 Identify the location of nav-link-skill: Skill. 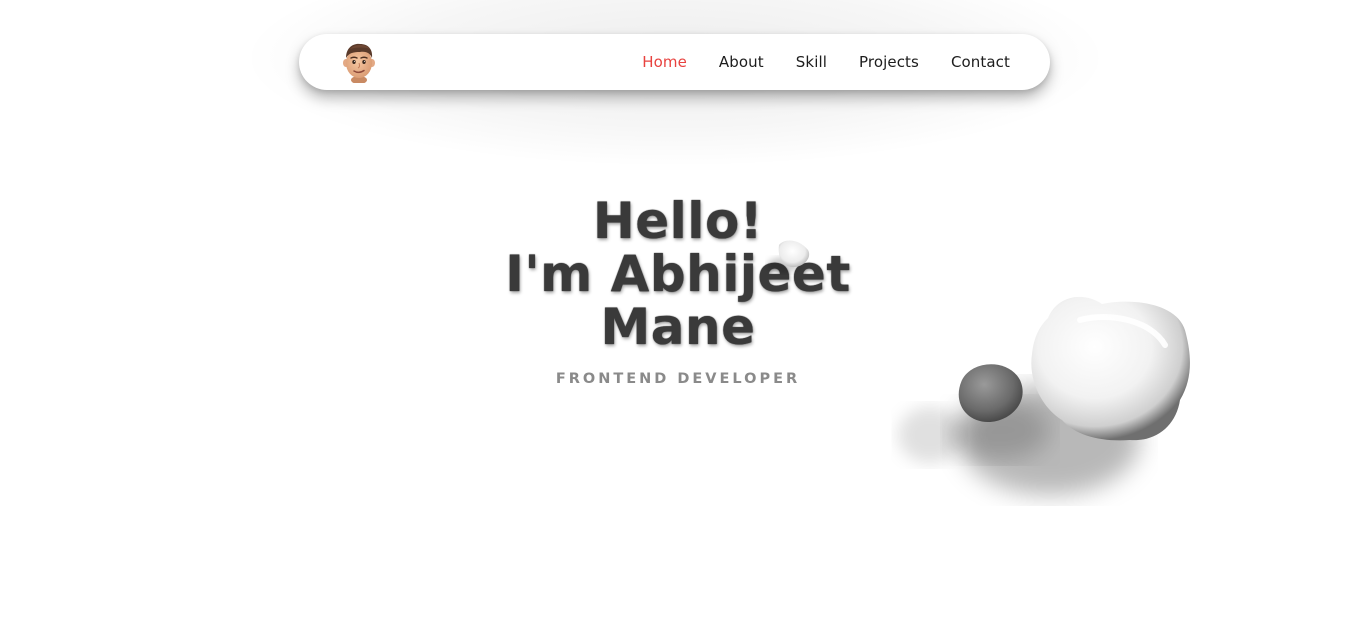
(811, 62).